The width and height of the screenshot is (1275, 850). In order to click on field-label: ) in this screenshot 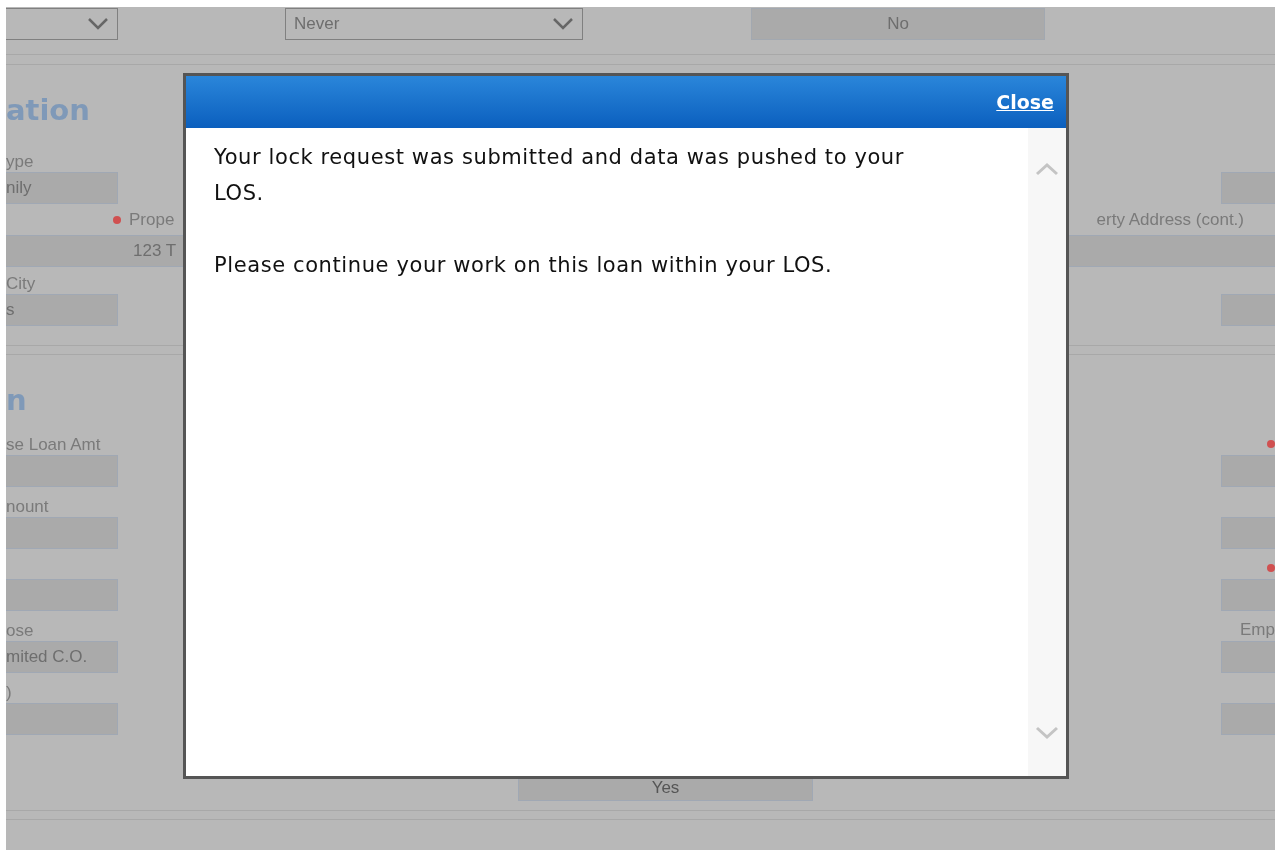, I will do `click(9, 693)`.